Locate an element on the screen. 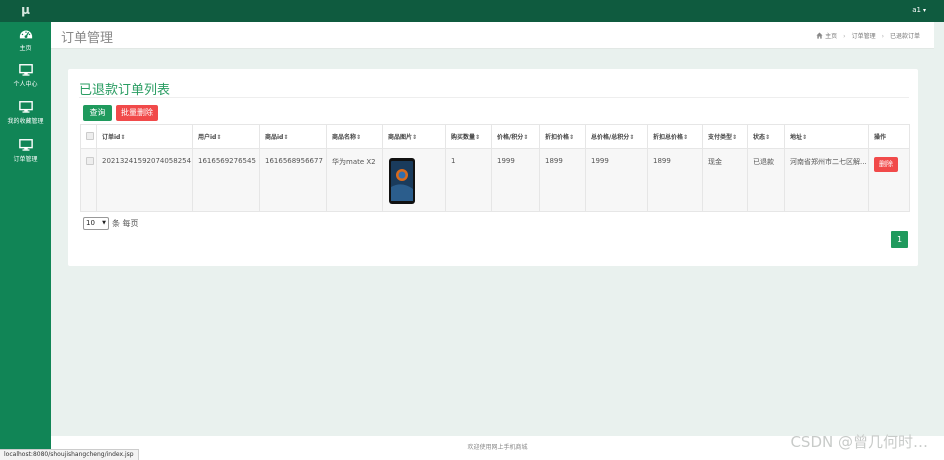 This screenshot has width=944, height=460. column-header-status: 状态⇕ is located at coordinates (766, 136).